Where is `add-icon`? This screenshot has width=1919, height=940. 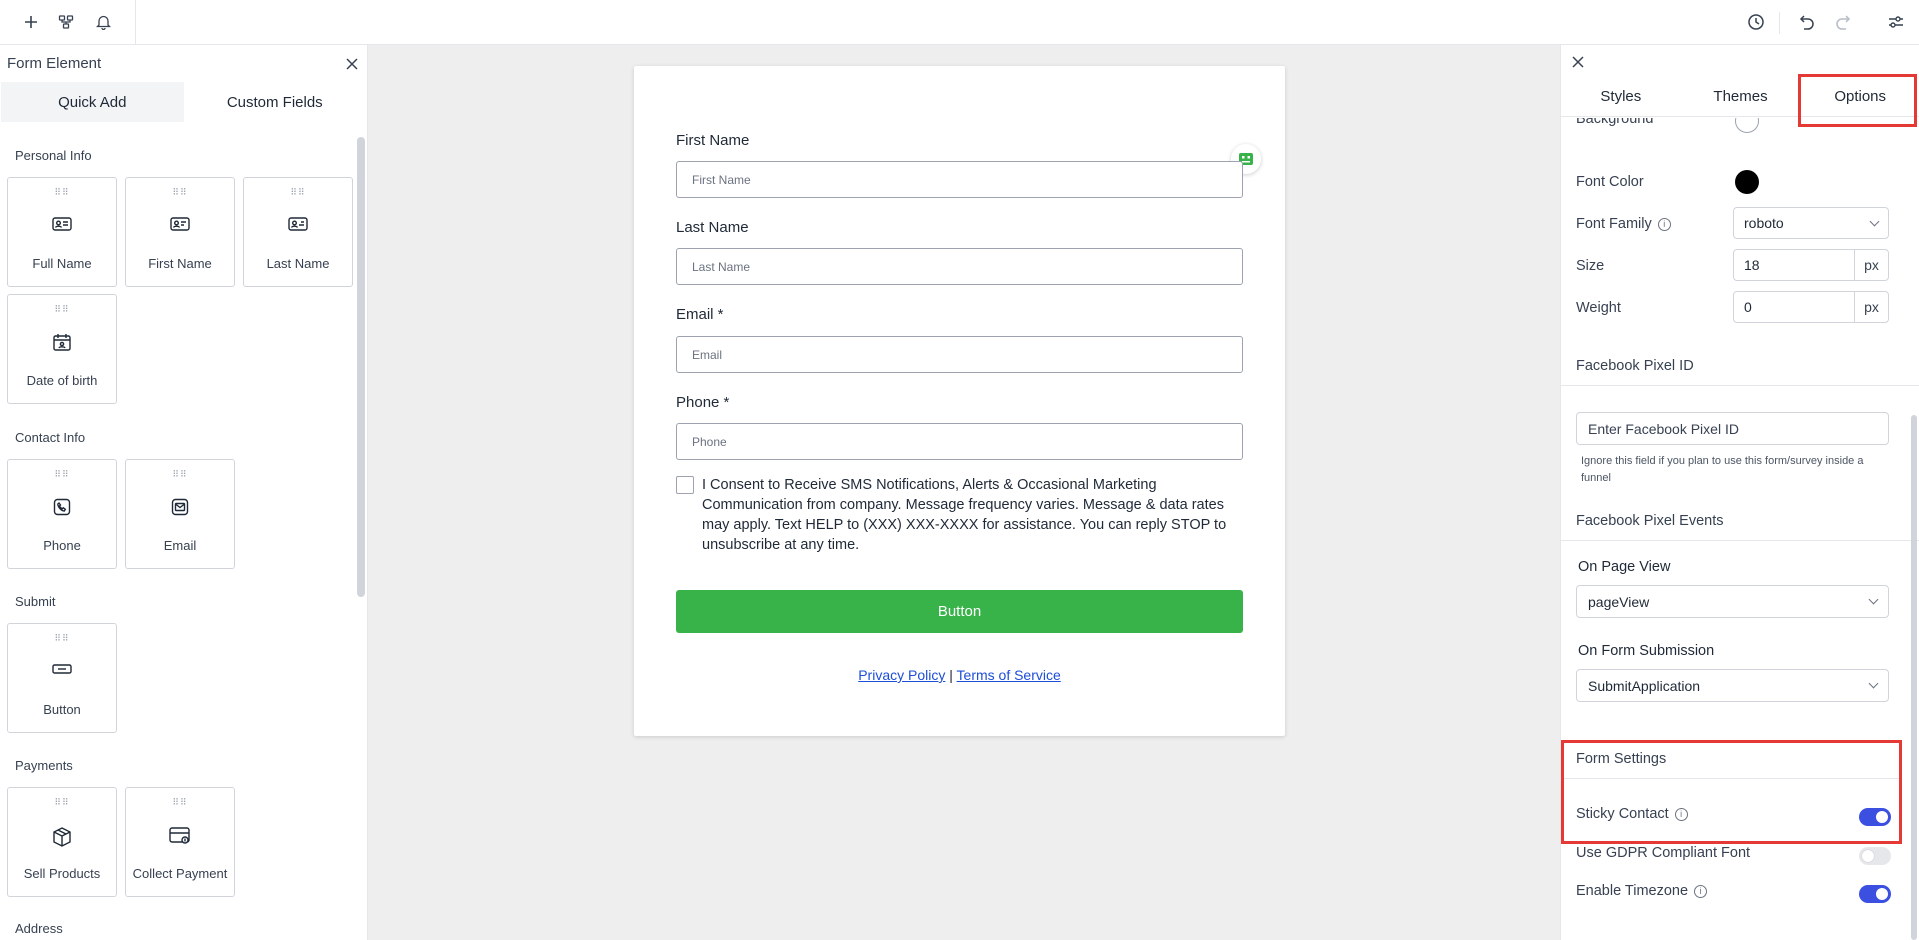 add-icon is located at coordinates (31, 22).